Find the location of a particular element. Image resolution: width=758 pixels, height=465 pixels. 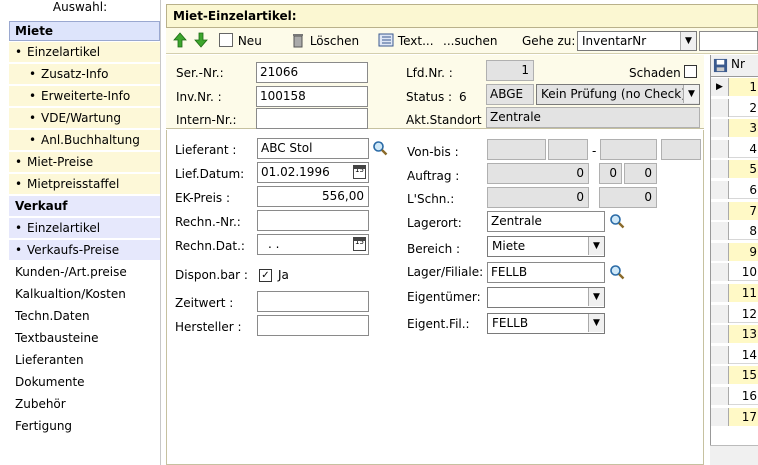

schaden-label: Schaden is located at coordinates (655, 73).